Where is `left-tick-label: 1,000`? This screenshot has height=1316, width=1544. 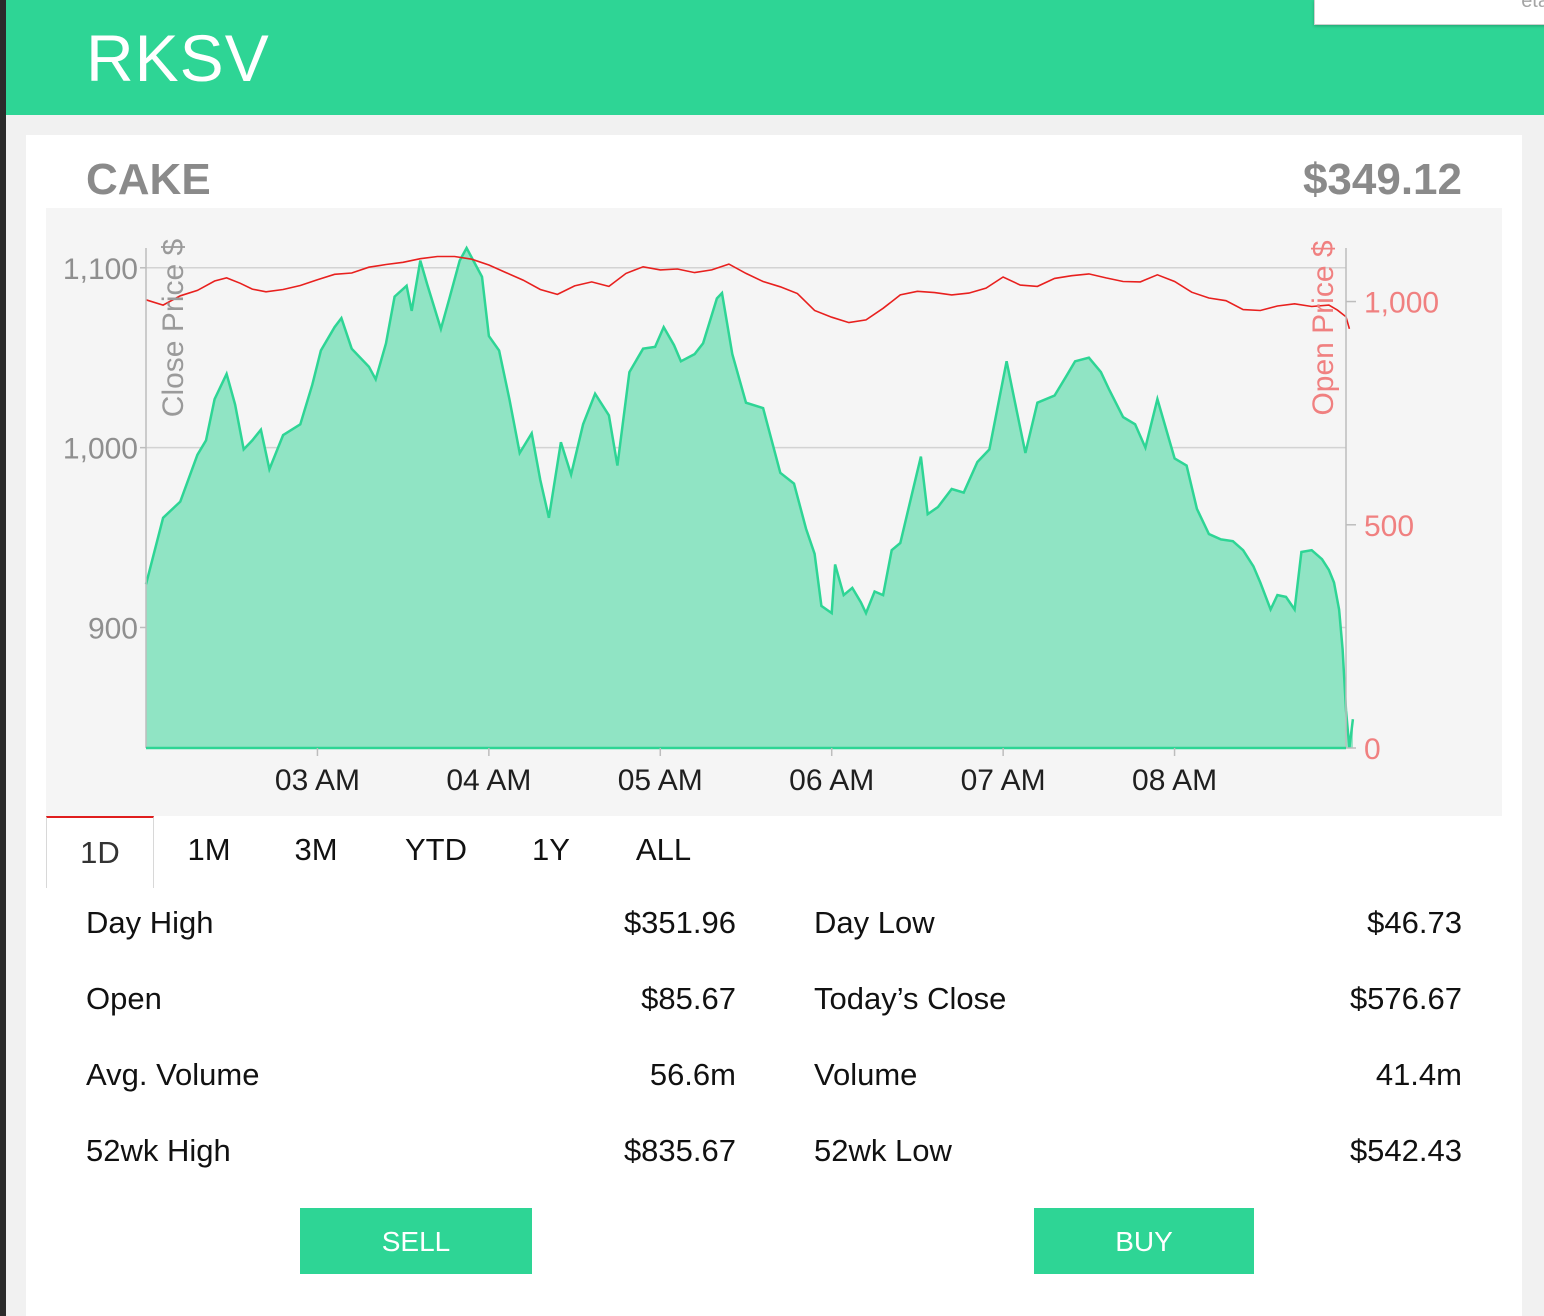 left-tick-label: 1,000 is located at coordinates (100, 449).